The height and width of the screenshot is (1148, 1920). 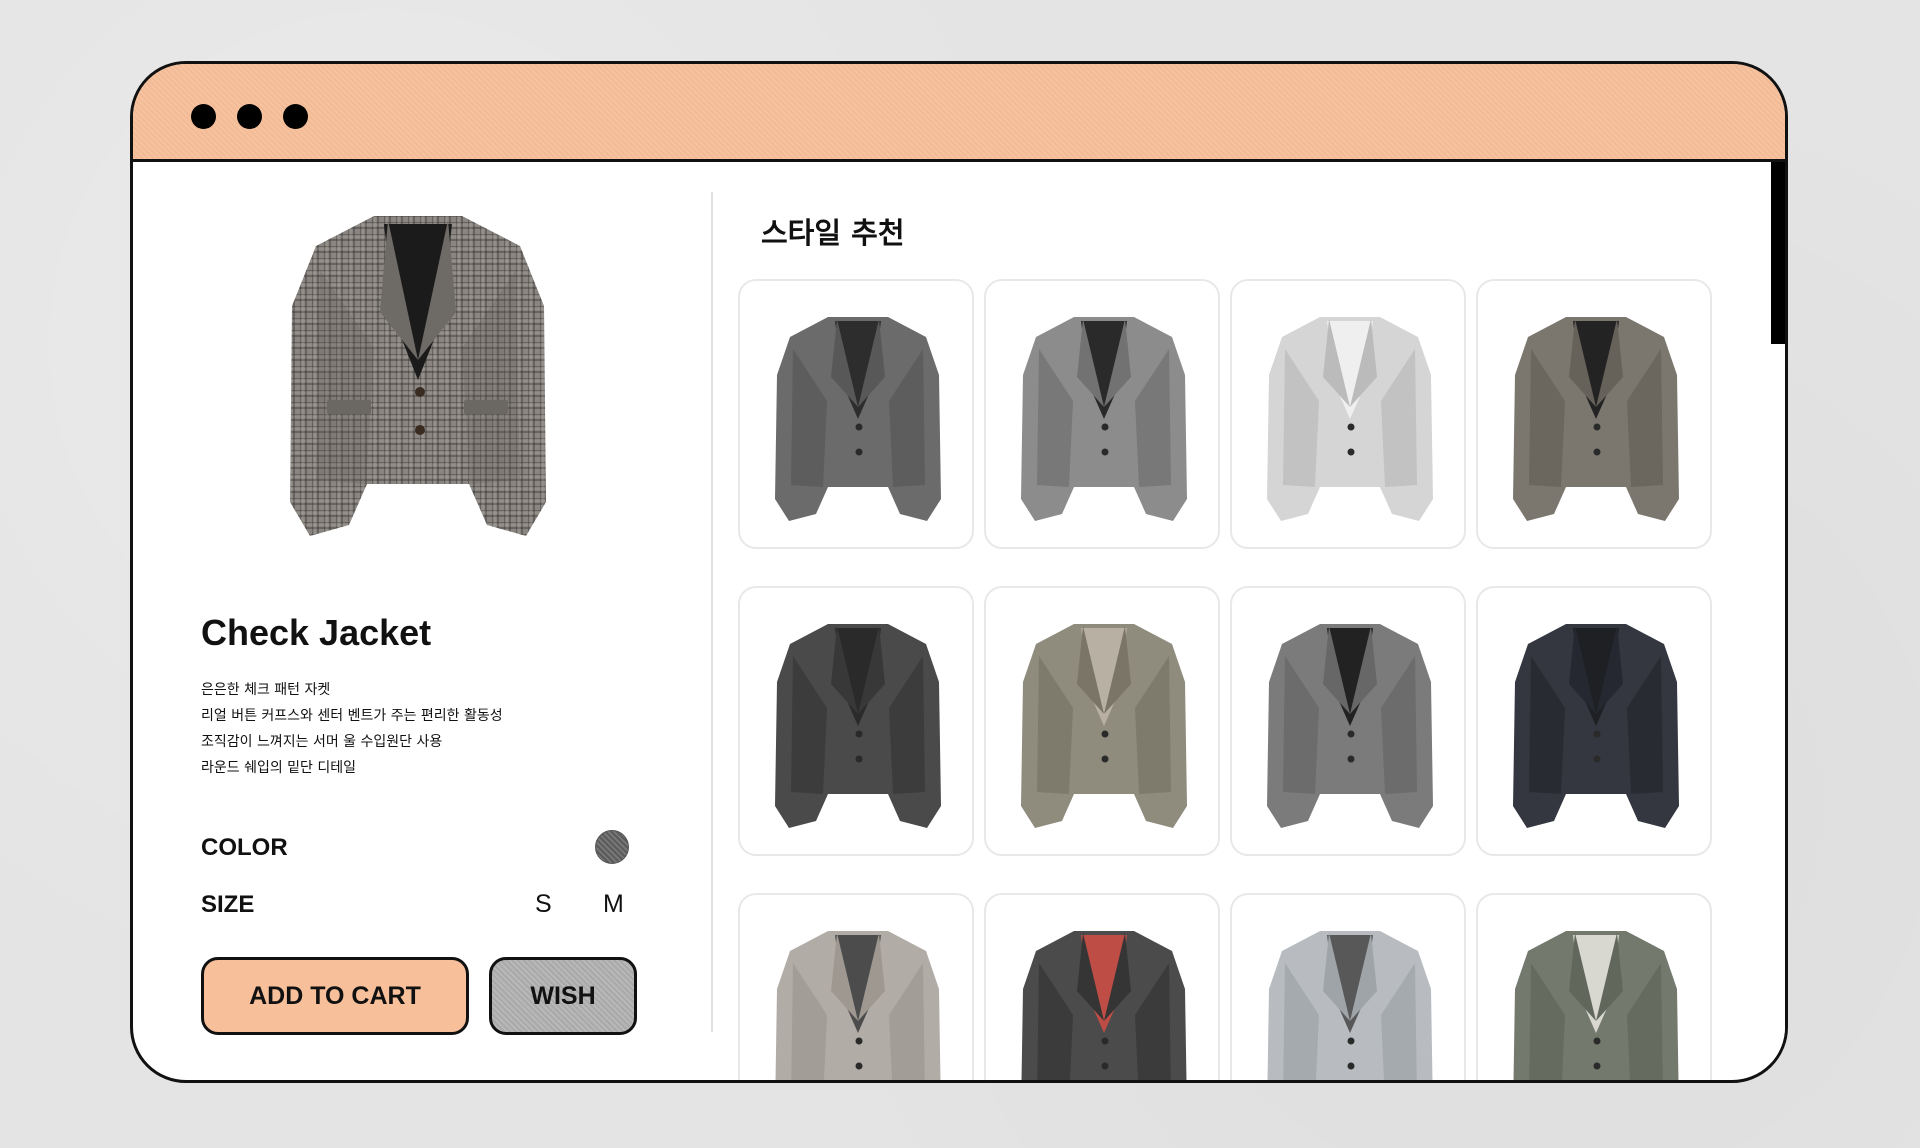 I want to click on titlebar, so click(x=959, y=113).